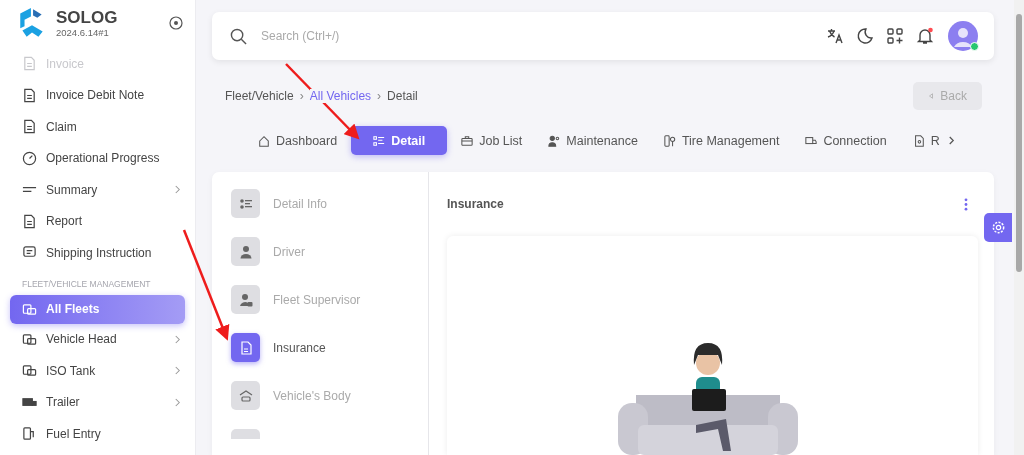 This screenshot has width=1024, height=455. I want to click on scrollbar, so click(1019, 227).